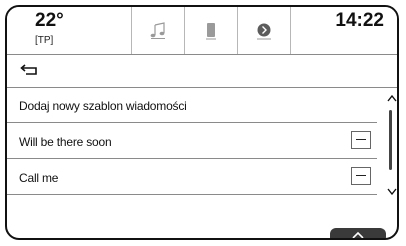 Image resolution: width=406 pixels, height=246 pixels. I want to click on expand-up-button, so click(358, 233).